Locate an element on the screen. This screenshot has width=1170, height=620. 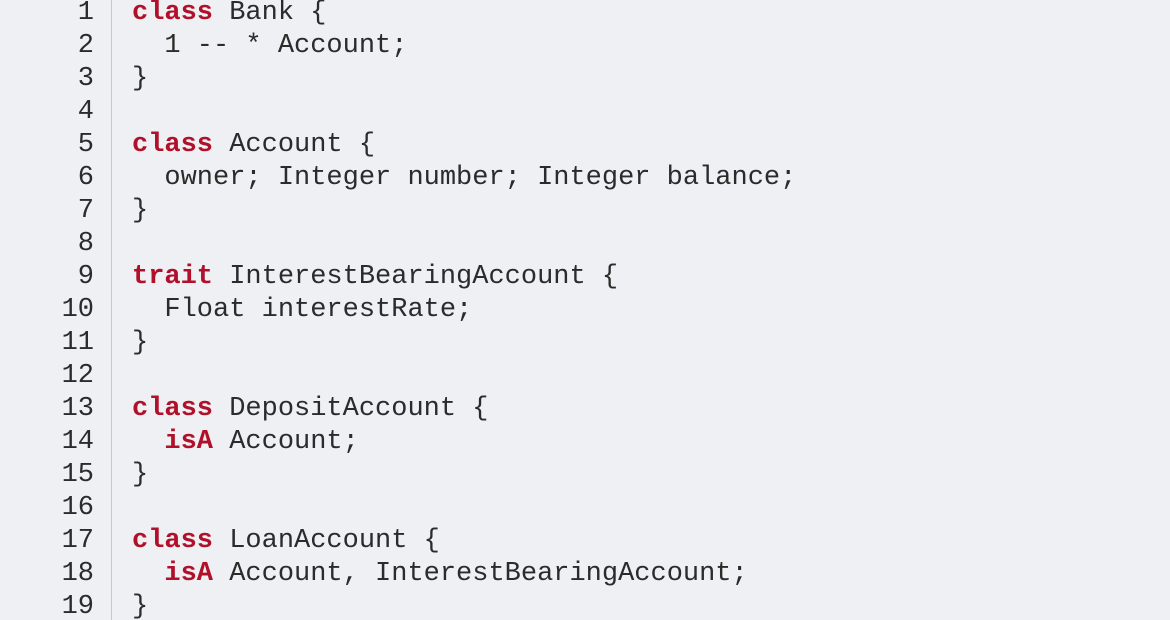
code-text: class Bank { is located at coordinates (632, 15).